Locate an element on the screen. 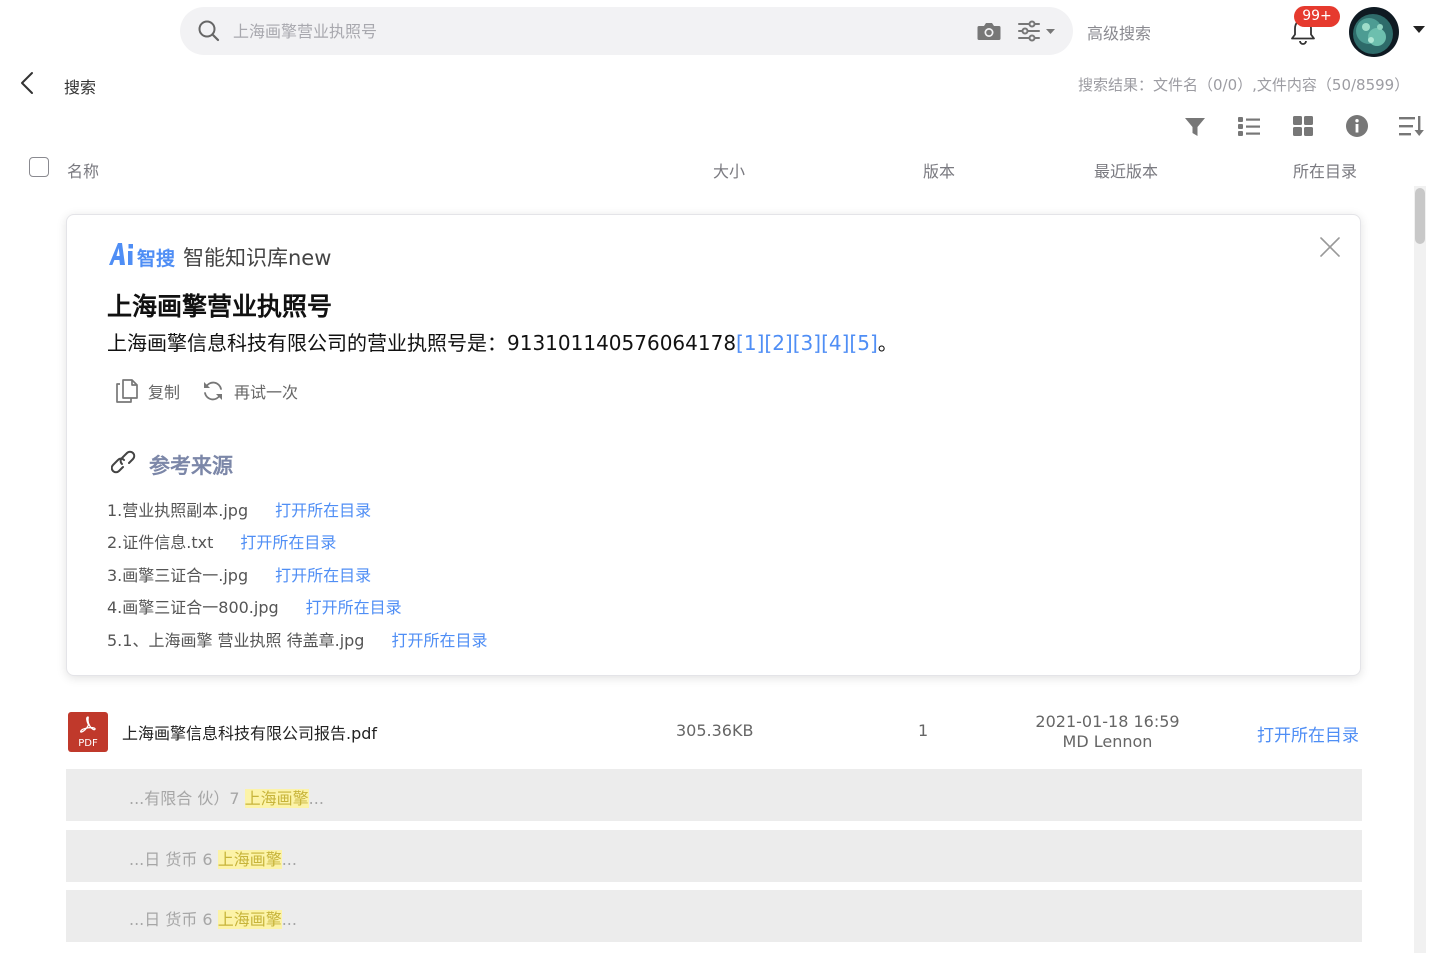  refresh-icon is located at coordinates (213, 391).